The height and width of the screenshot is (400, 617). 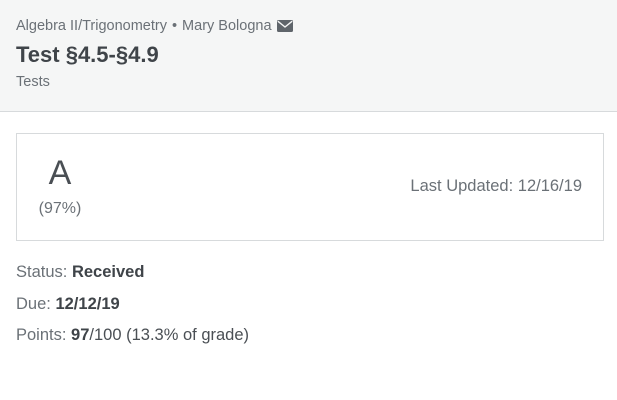 I want to click on points-label: Points:, so click(x=41, y=335).